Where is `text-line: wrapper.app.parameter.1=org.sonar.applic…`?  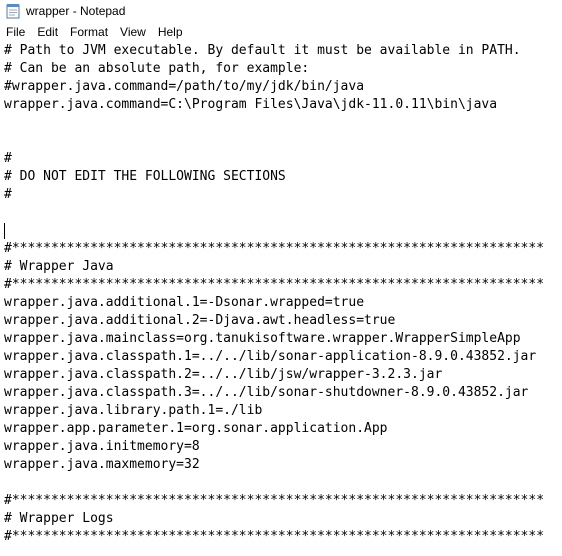
text-line: wrapper.app.parameter.1=org.sonar.applic… is located at coordinates (283, 429).